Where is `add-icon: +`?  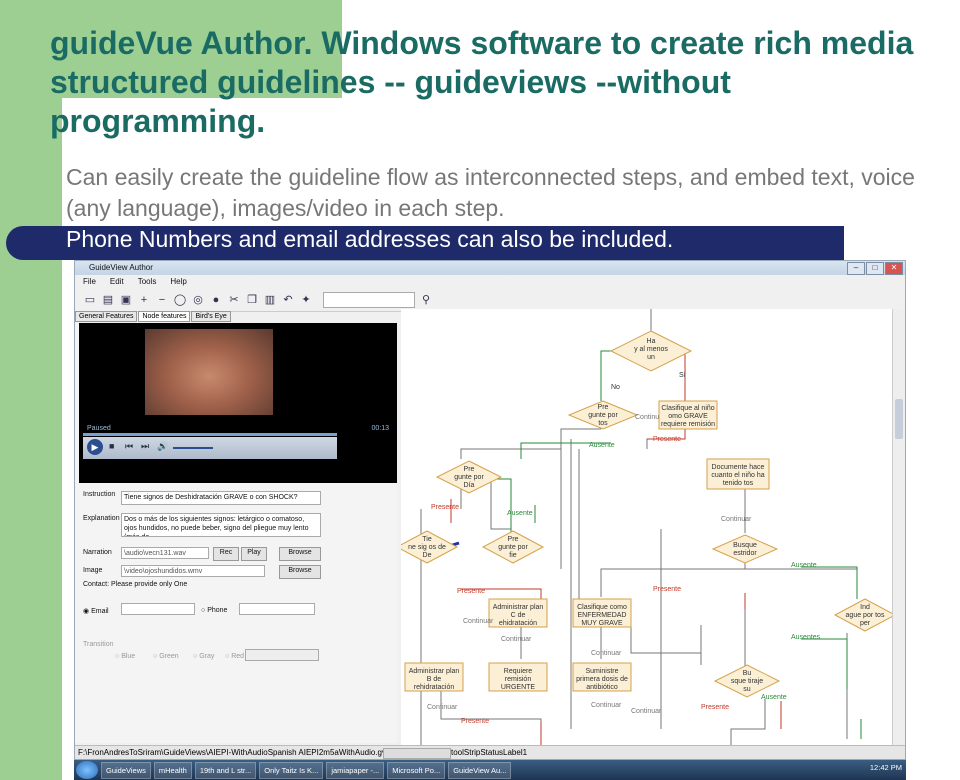 add-icon: + is located at coordinates (144, 300).